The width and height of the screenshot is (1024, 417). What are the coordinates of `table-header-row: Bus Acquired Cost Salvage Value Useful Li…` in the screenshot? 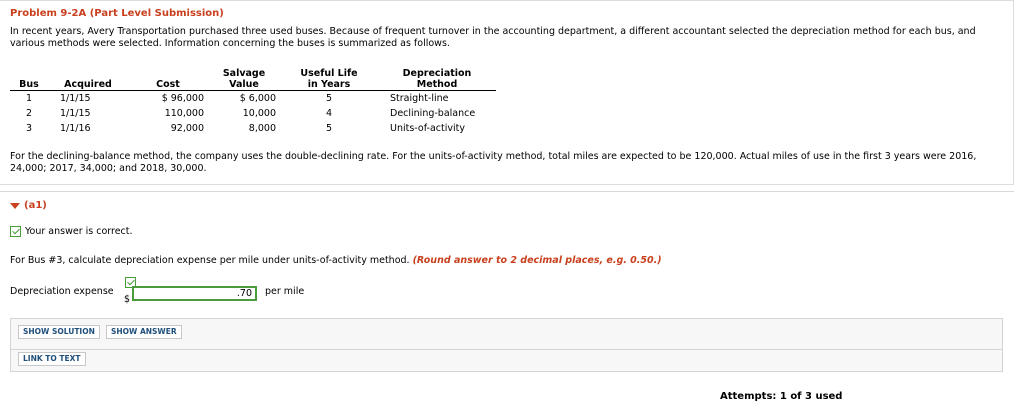 It's located at (253, 77).